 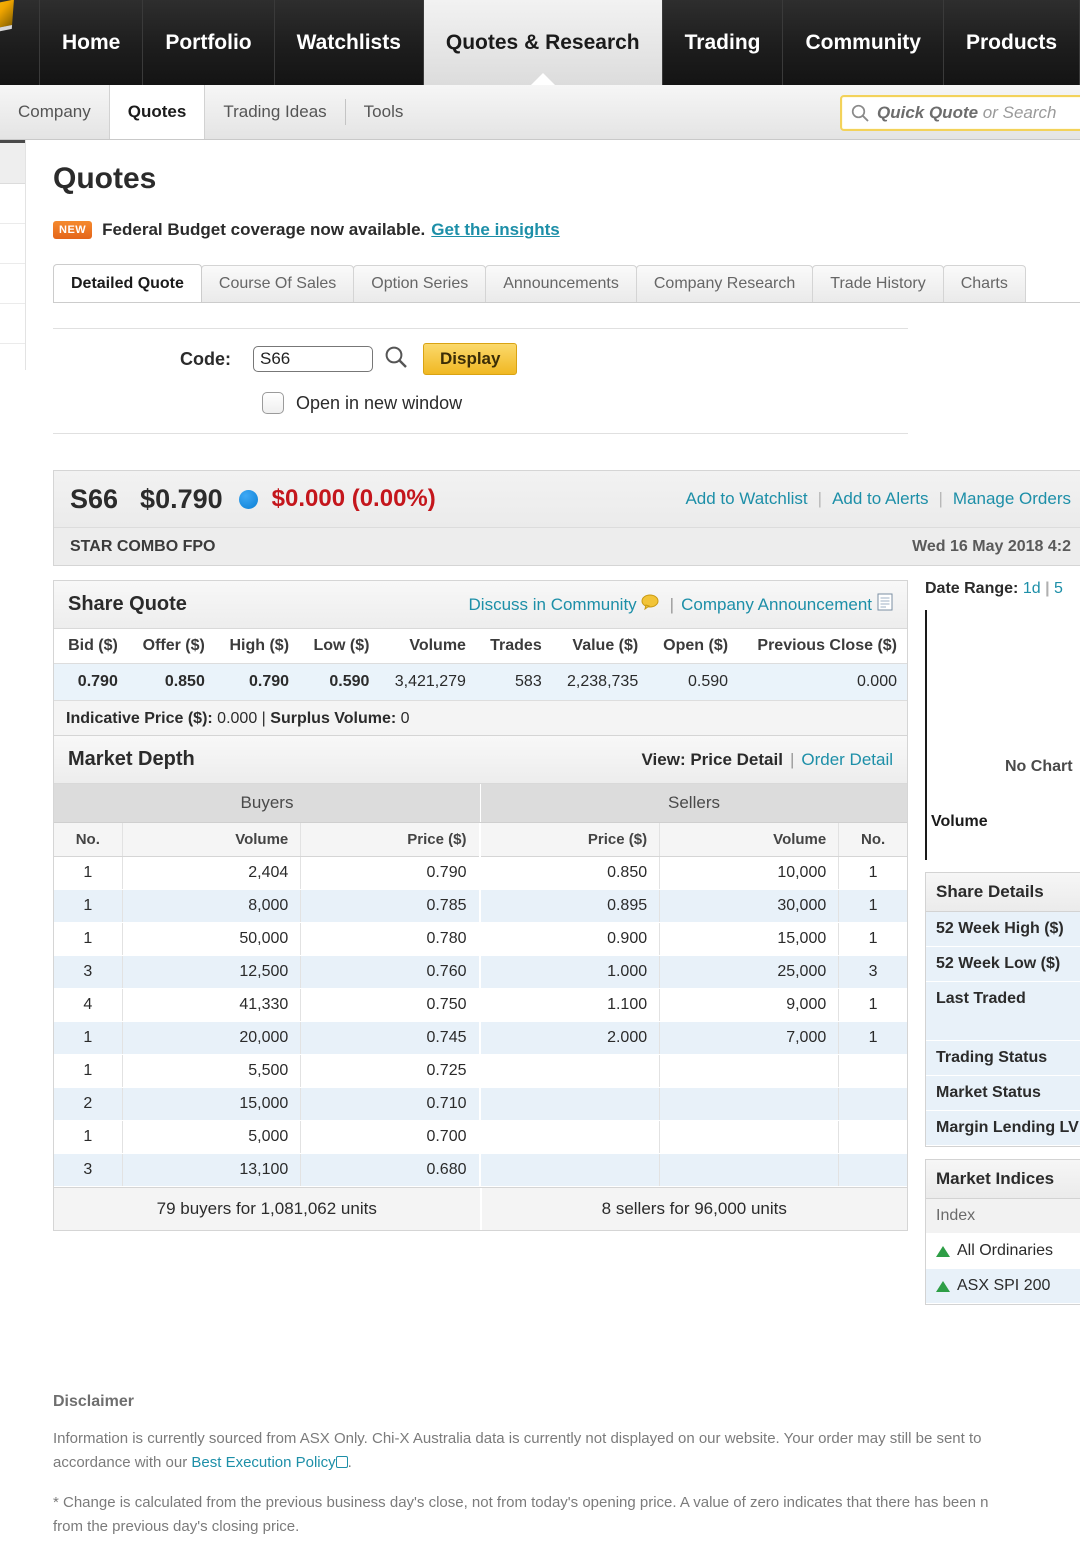 I want to click on subnav-item-quotes: Quotes, so click(x=157, y=112).